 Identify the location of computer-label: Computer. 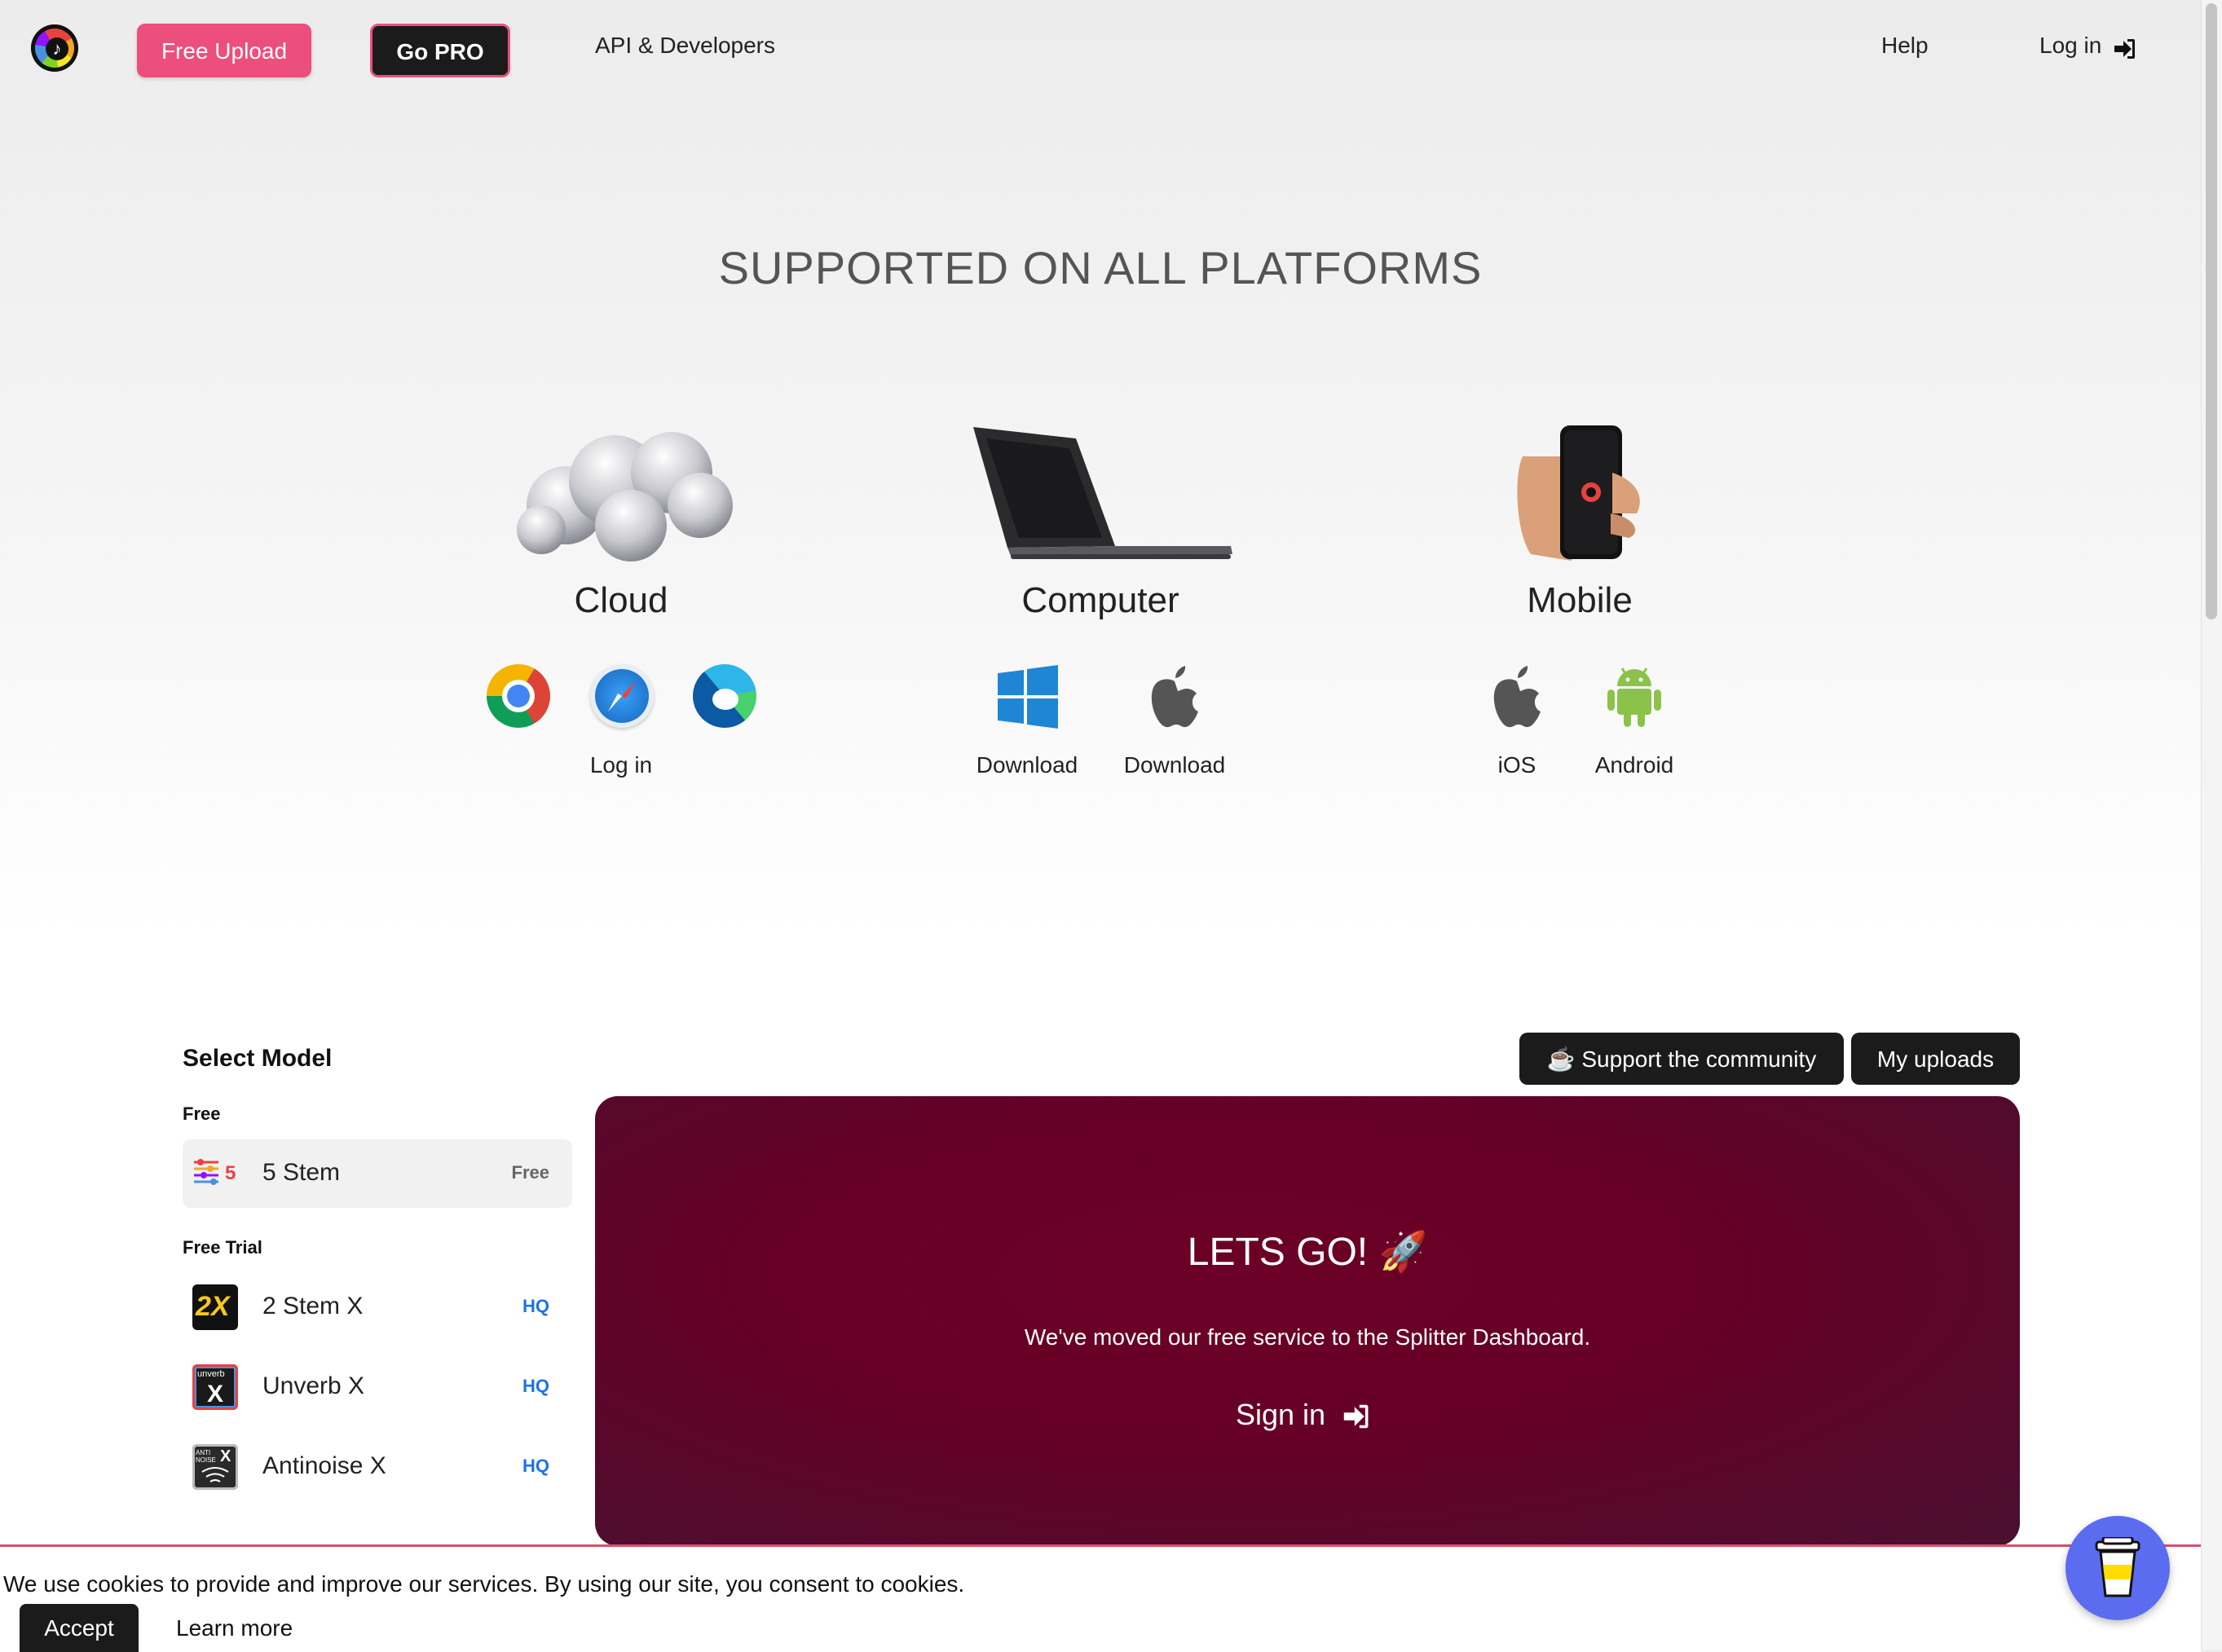
(1100, 600).